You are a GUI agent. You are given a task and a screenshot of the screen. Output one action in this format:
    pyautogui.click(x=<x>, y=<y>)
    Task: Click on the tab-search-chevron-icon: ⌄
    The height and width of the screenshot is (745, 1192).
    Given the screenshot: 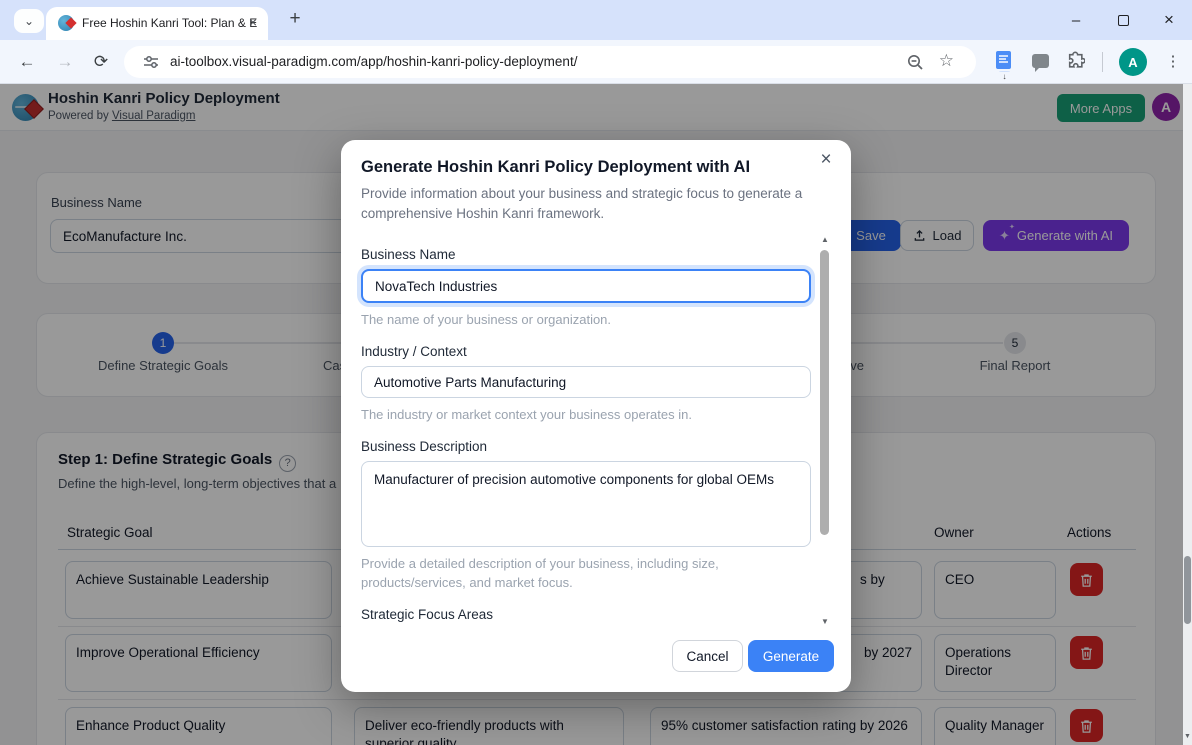 What is the action you would take?
    pyautogui.click(x=29, y=21)
    